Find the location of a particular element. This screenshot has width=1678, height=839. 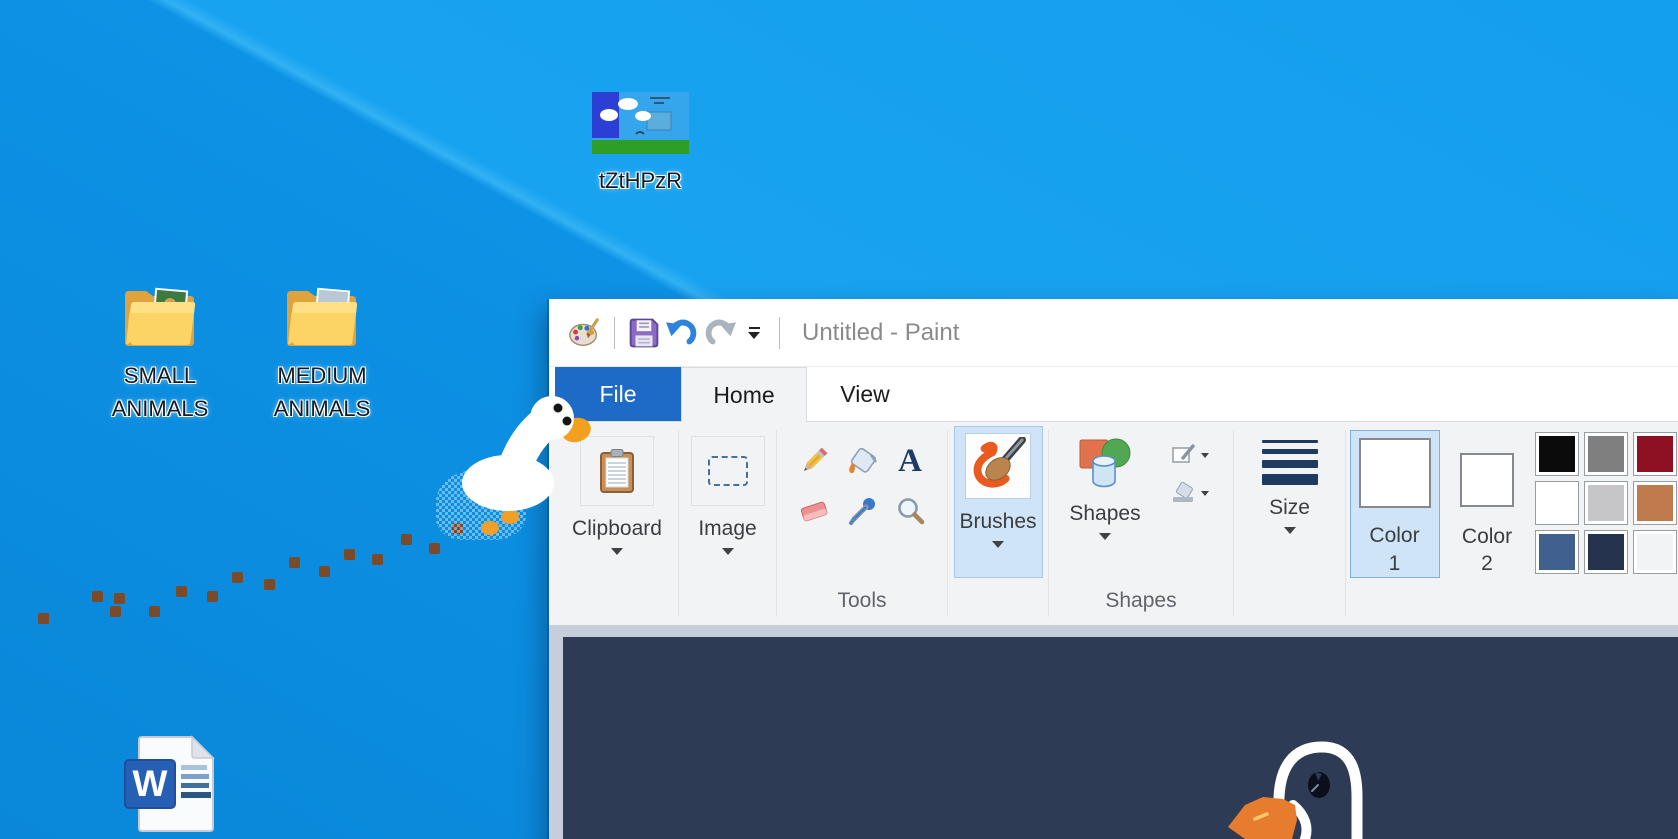

shapes-icon is located at coordinates (1105, 463).